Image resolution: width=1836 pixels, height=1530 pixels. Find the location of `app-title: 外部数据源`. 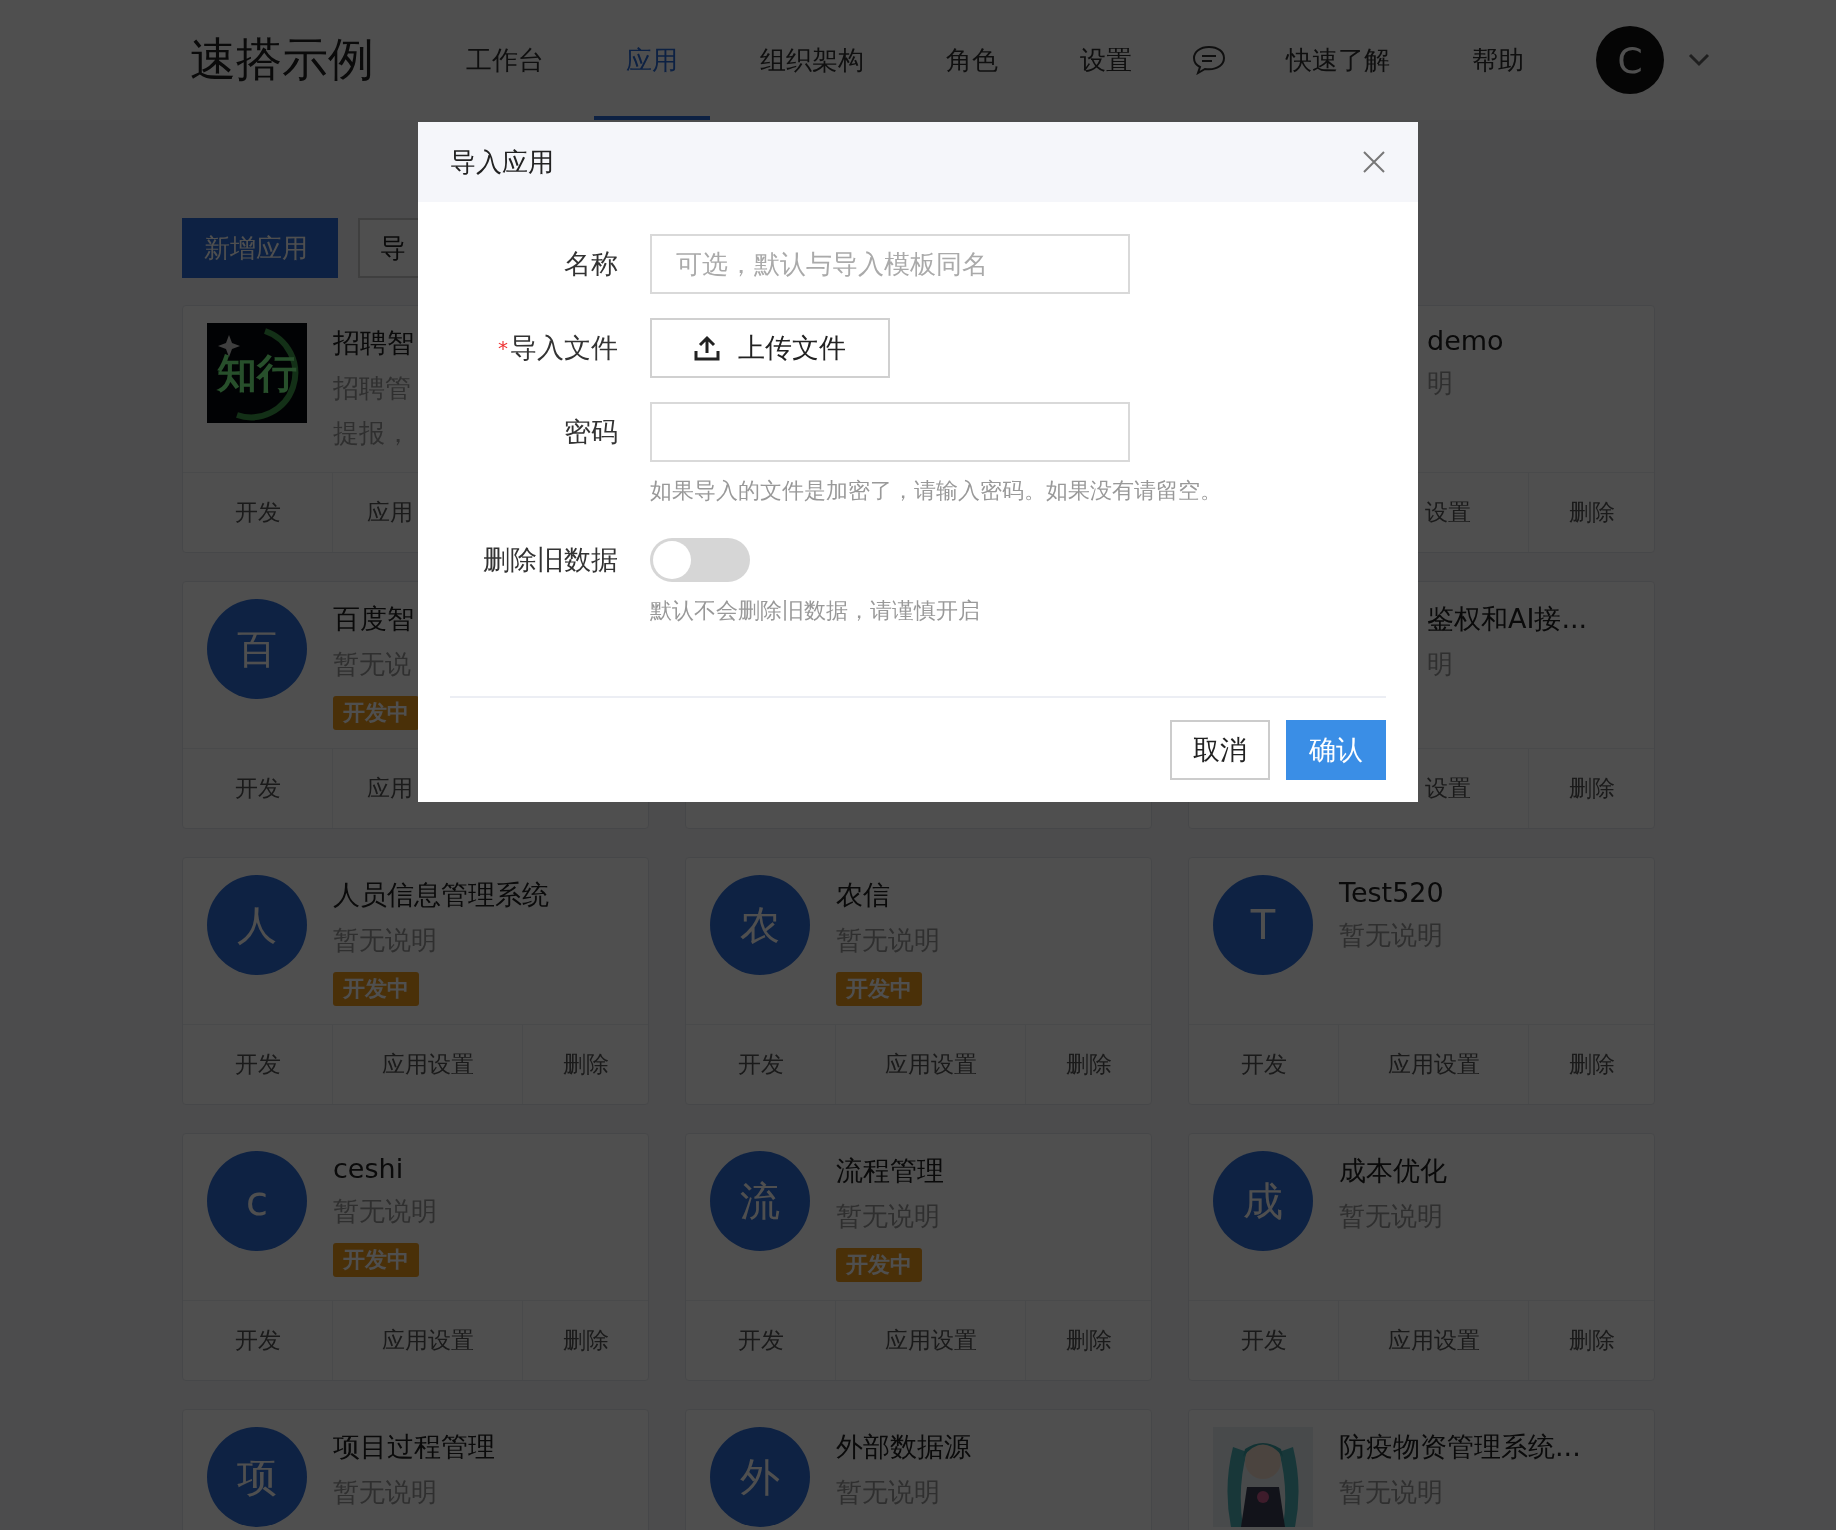

app-title: 外部数据源 is located at coordinates (903, 1447).